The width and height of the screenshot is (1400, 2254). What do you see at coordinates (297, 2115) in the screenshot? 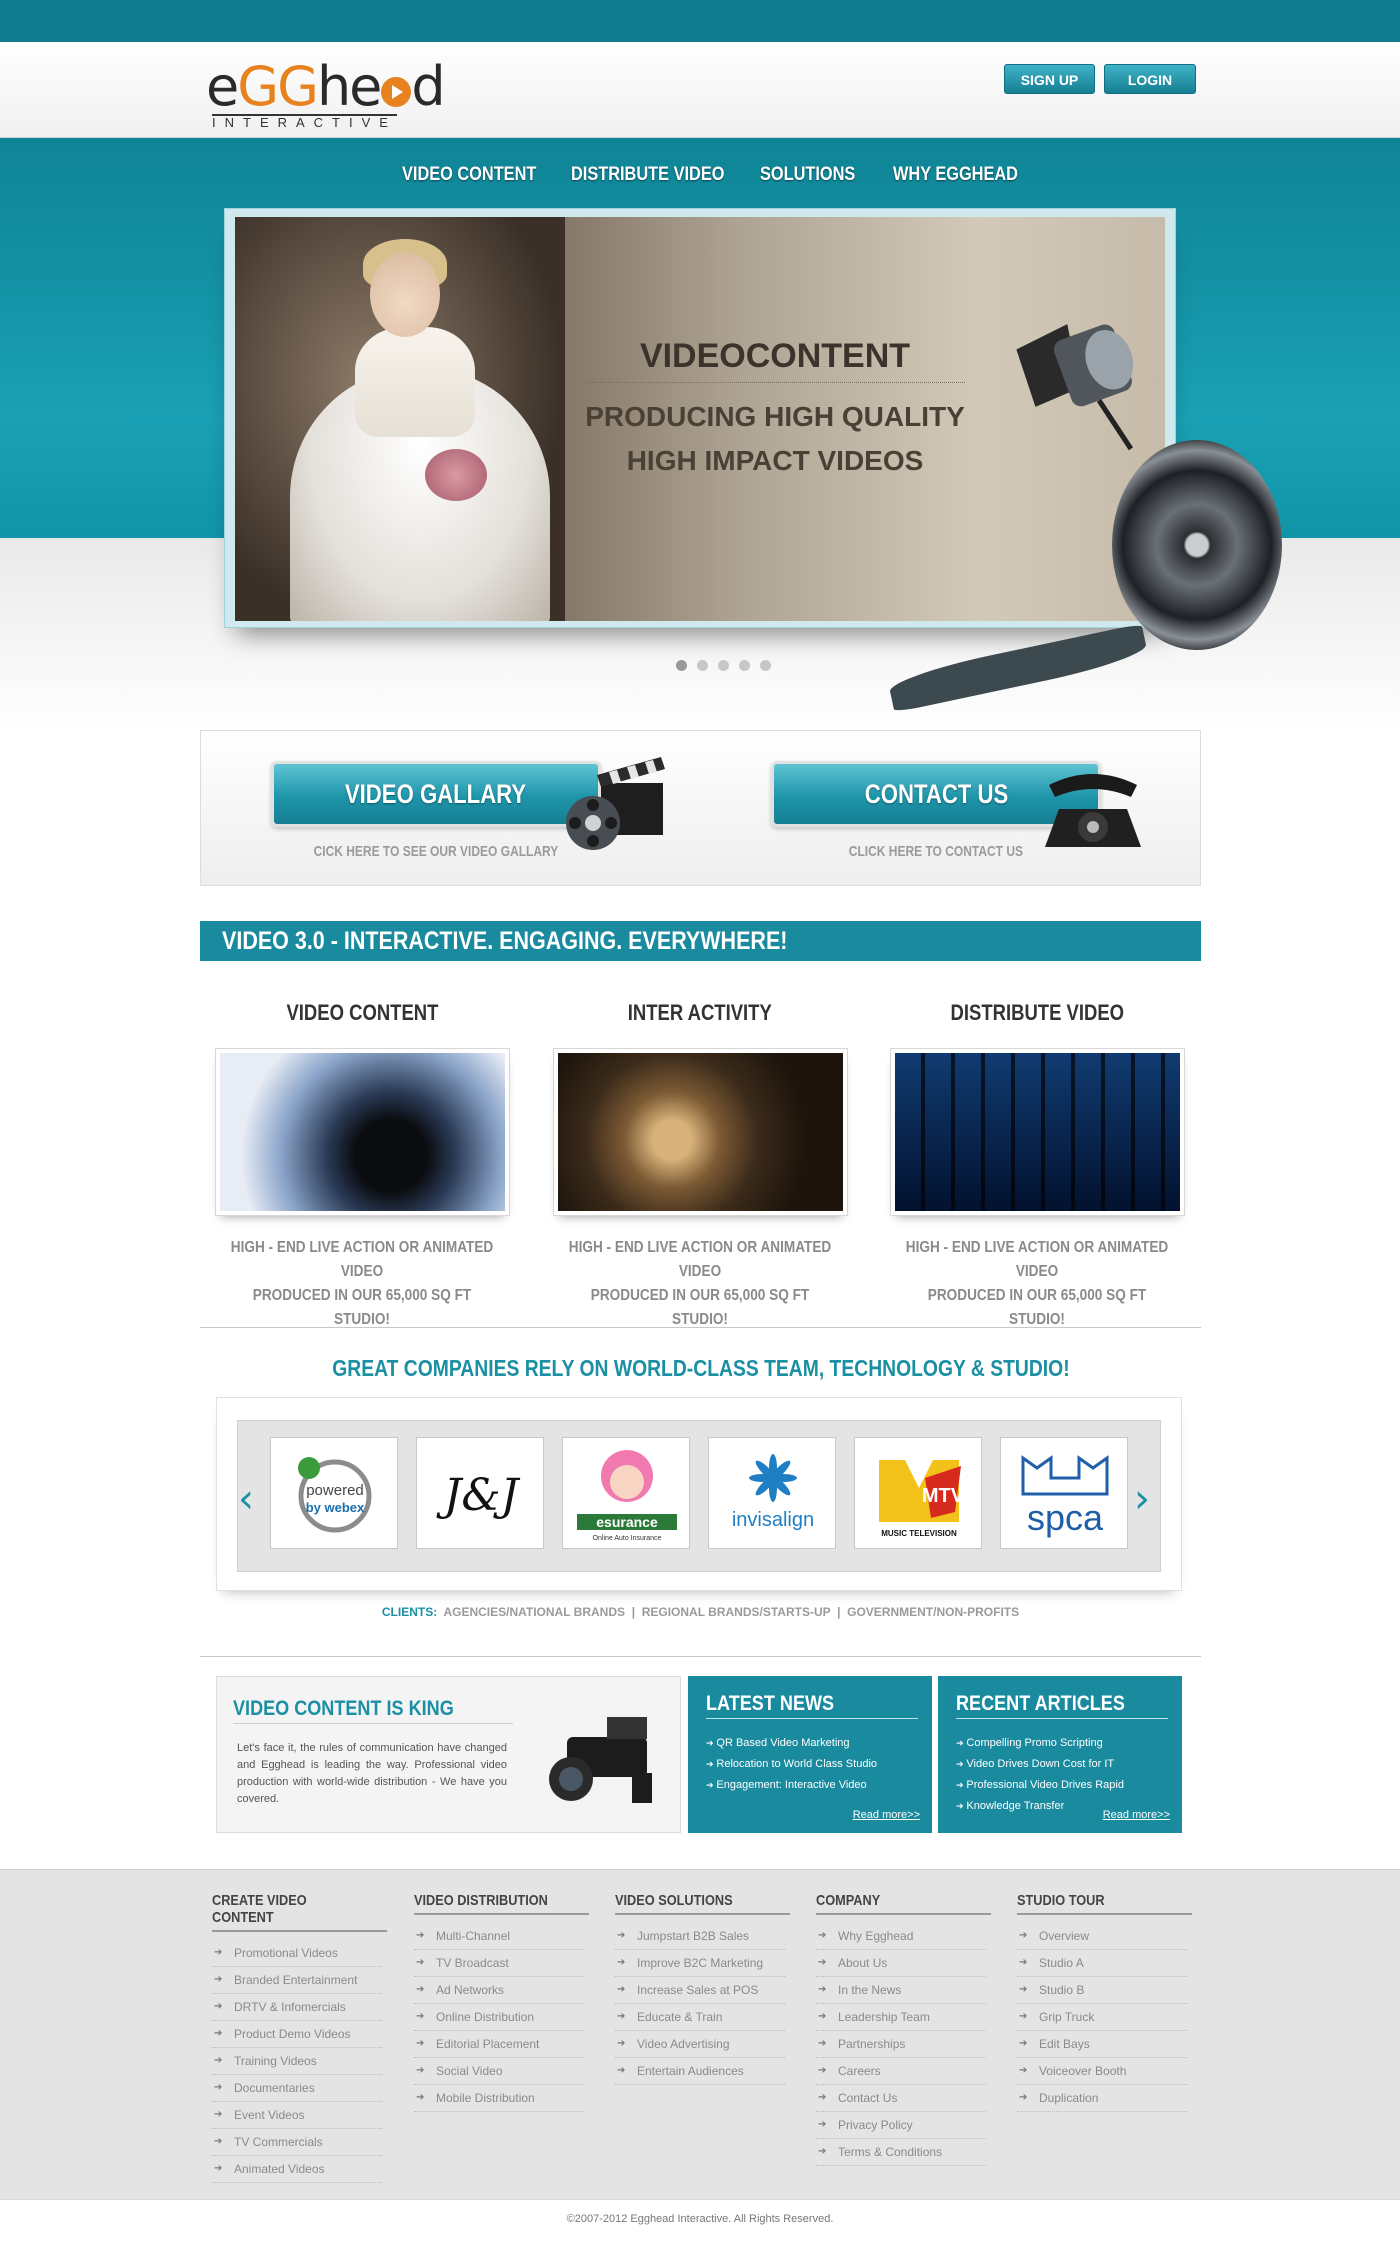
I see `footer-link: Event Videos` at bounding box center [297, 2115].